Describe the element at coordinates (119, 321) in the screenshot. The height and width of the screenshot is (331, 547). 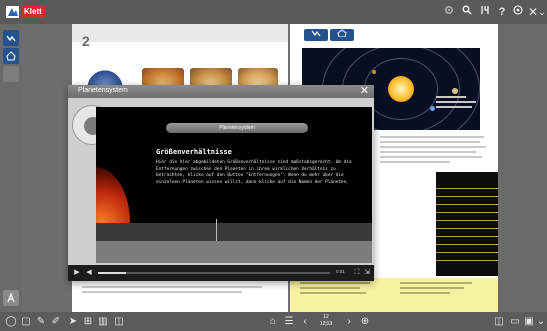
I see `bookmark-icon: ◫` at that location.